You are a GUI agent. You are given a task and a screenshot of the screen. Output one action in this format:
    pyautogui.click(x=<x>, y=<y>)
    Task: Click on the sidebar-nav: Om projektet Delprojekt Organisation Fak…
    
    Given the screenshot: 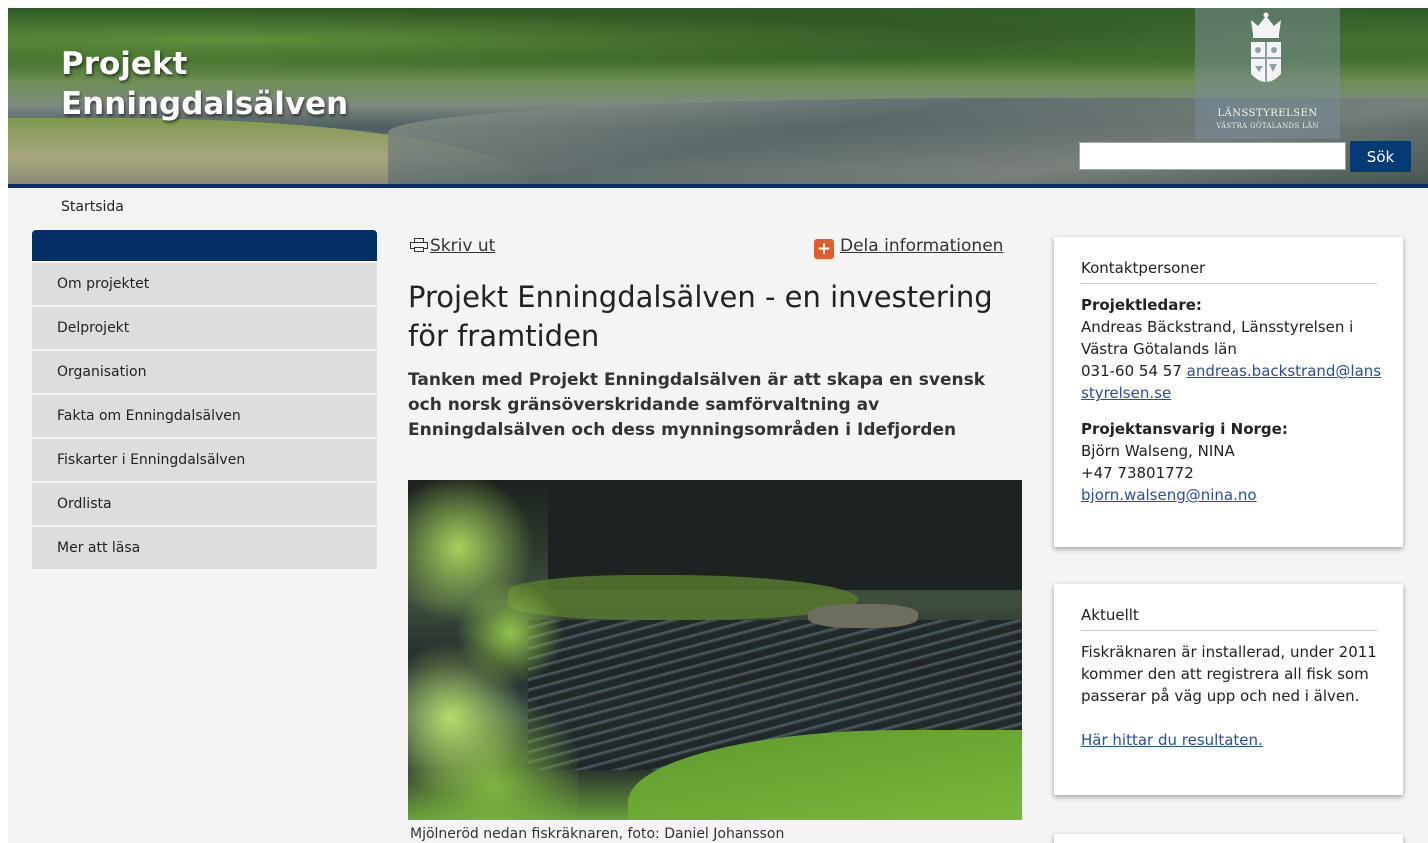 What is the action you would take?
    pyautogui.click(x=204, y=415)
    